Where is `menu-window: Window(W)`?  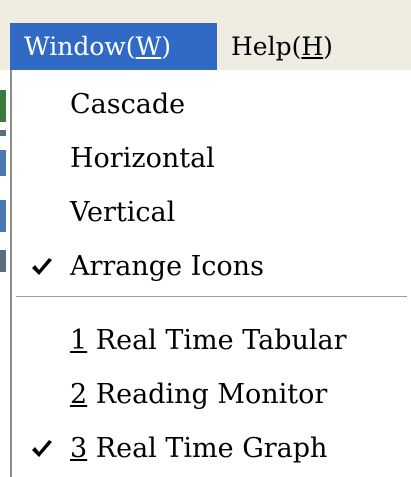
menu-window: Window(W) is located at coordinates (113, 46).